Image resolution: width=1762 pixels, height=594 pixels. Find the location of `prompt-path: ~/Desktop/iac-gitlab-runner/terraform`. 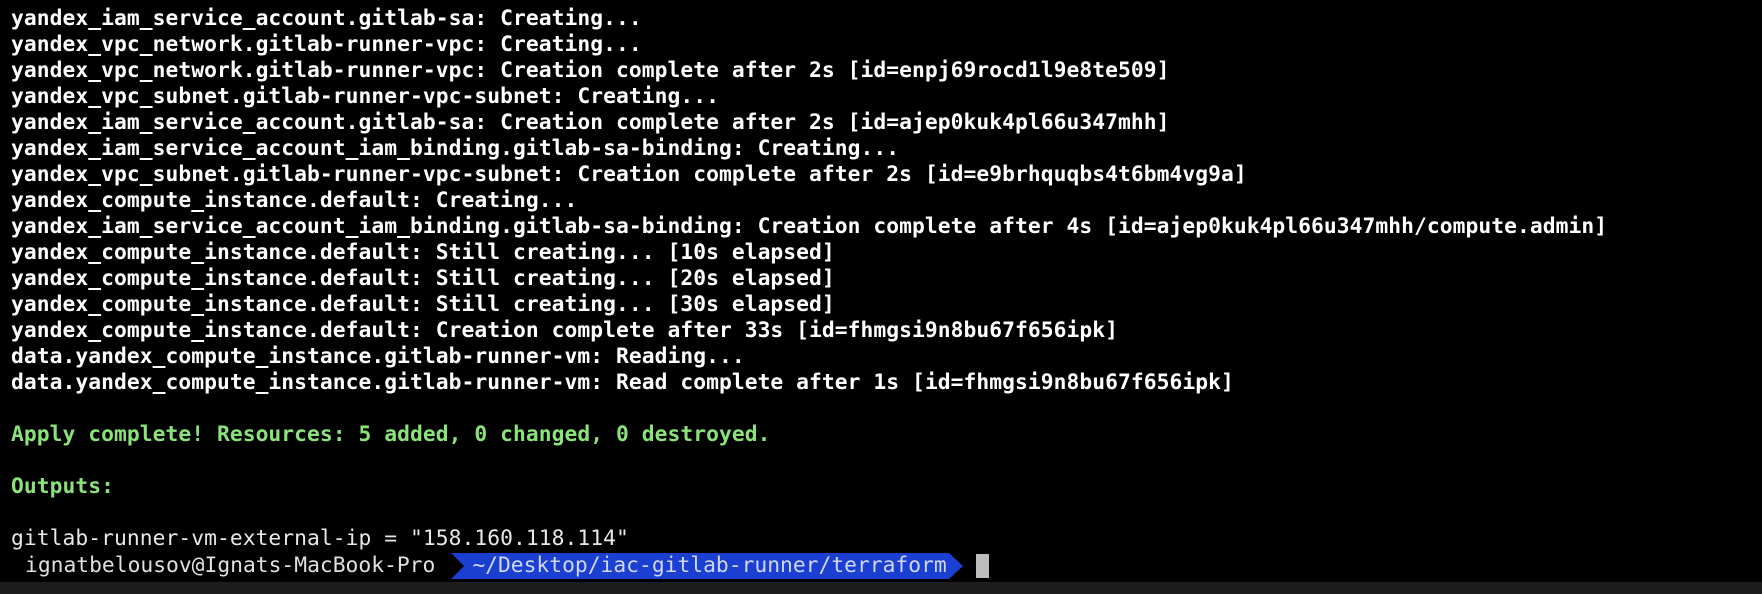

prompt-path: ~/Desktop/iac-gitlab-runner/terraform is located at coordinates (706, 566).